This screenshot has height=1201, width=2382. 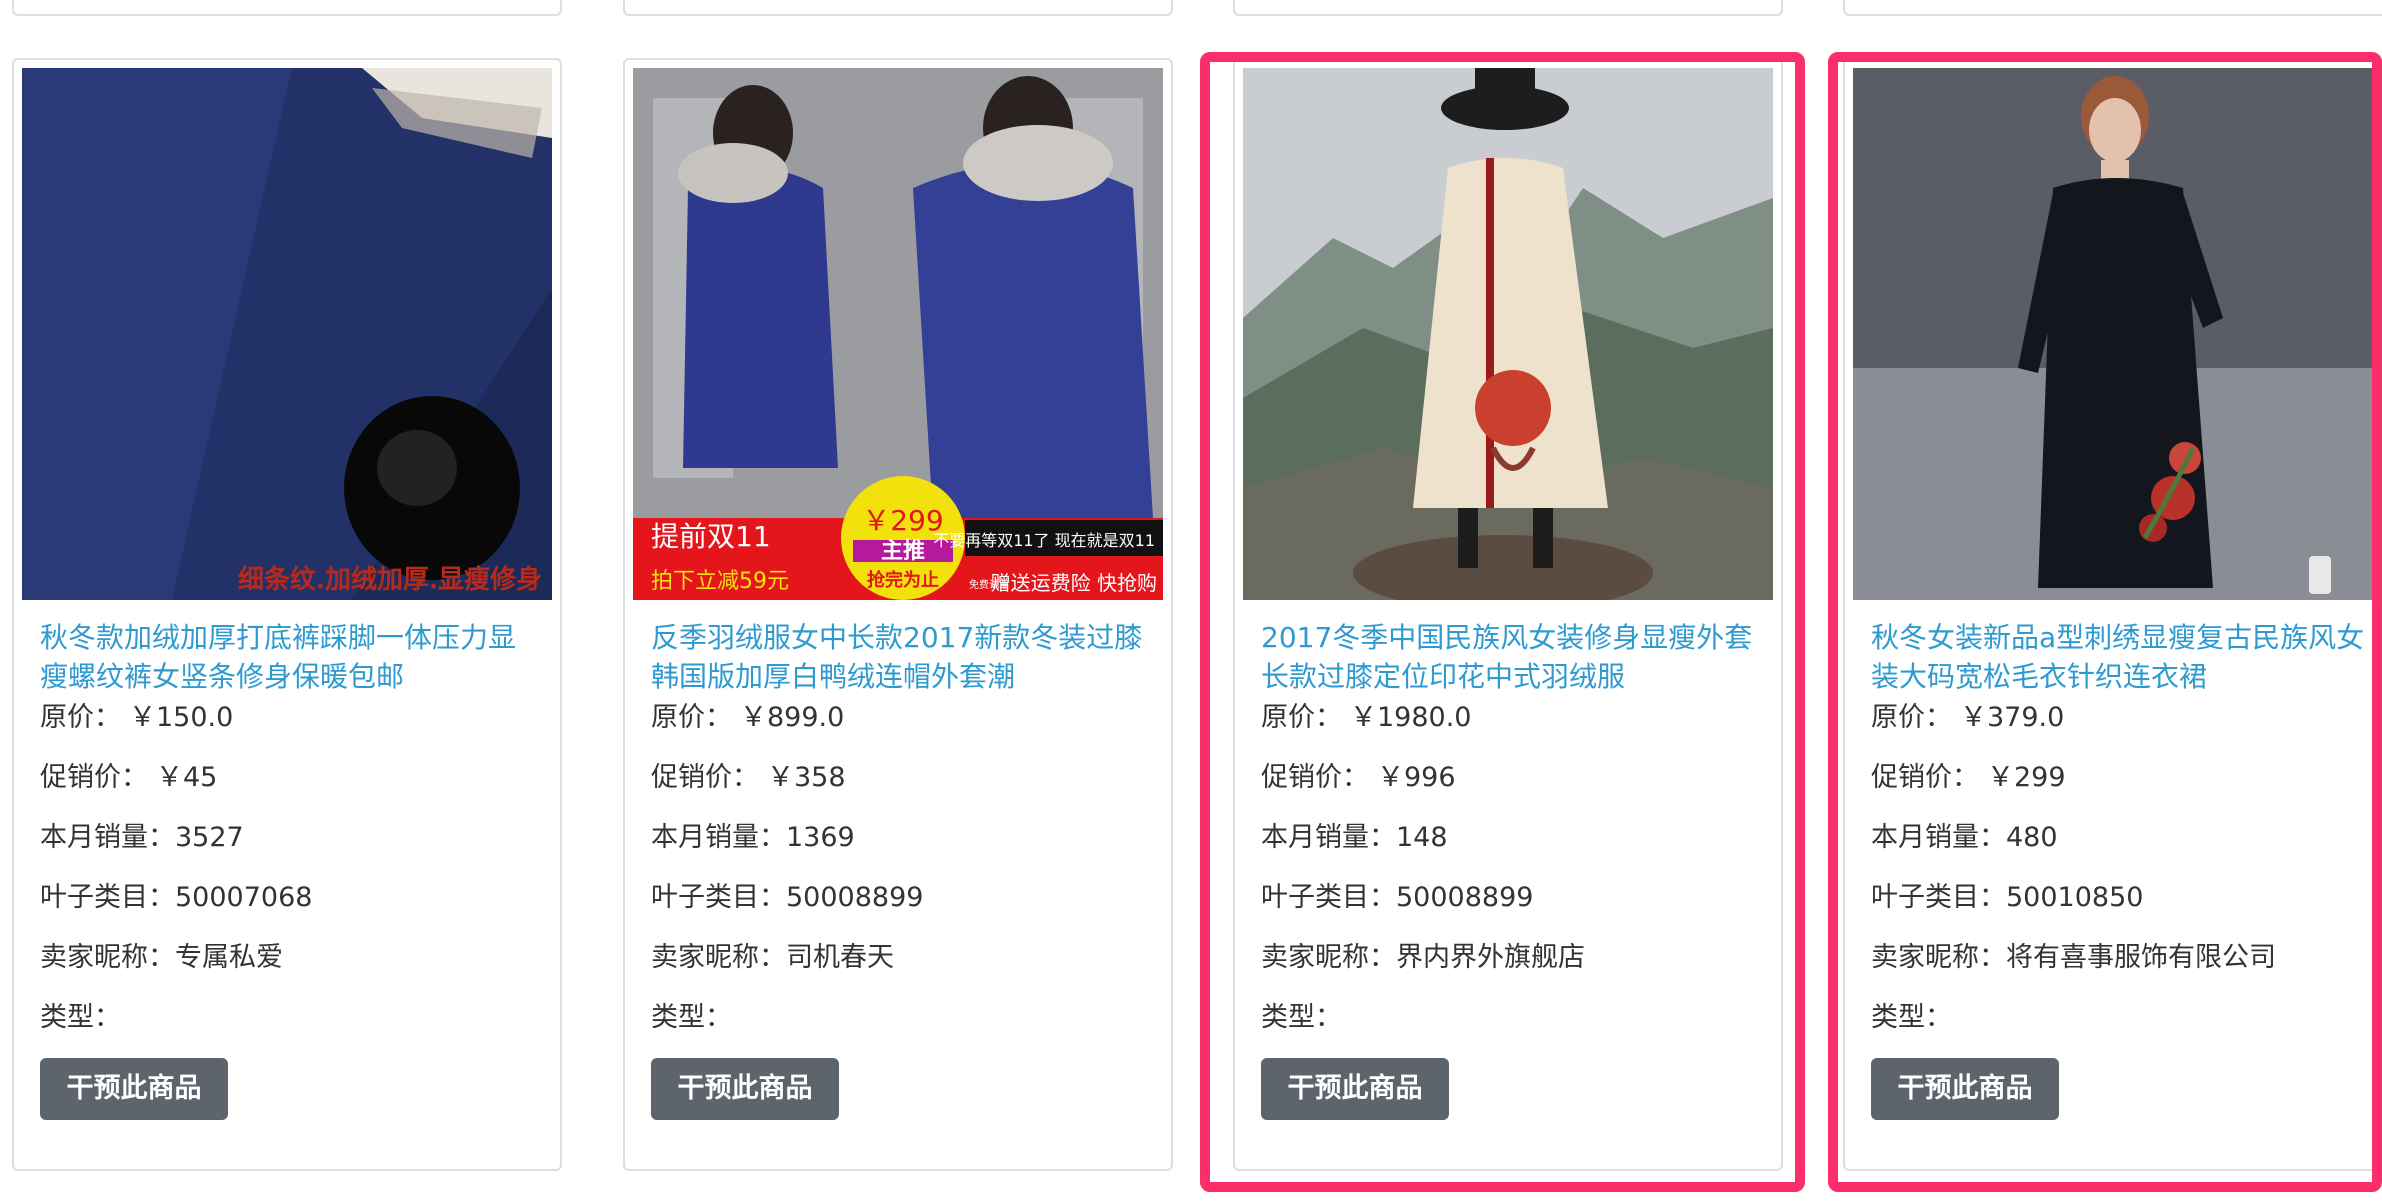 I want to click on original-price-value: ￥1980.0, so click(x=1411, y=717).